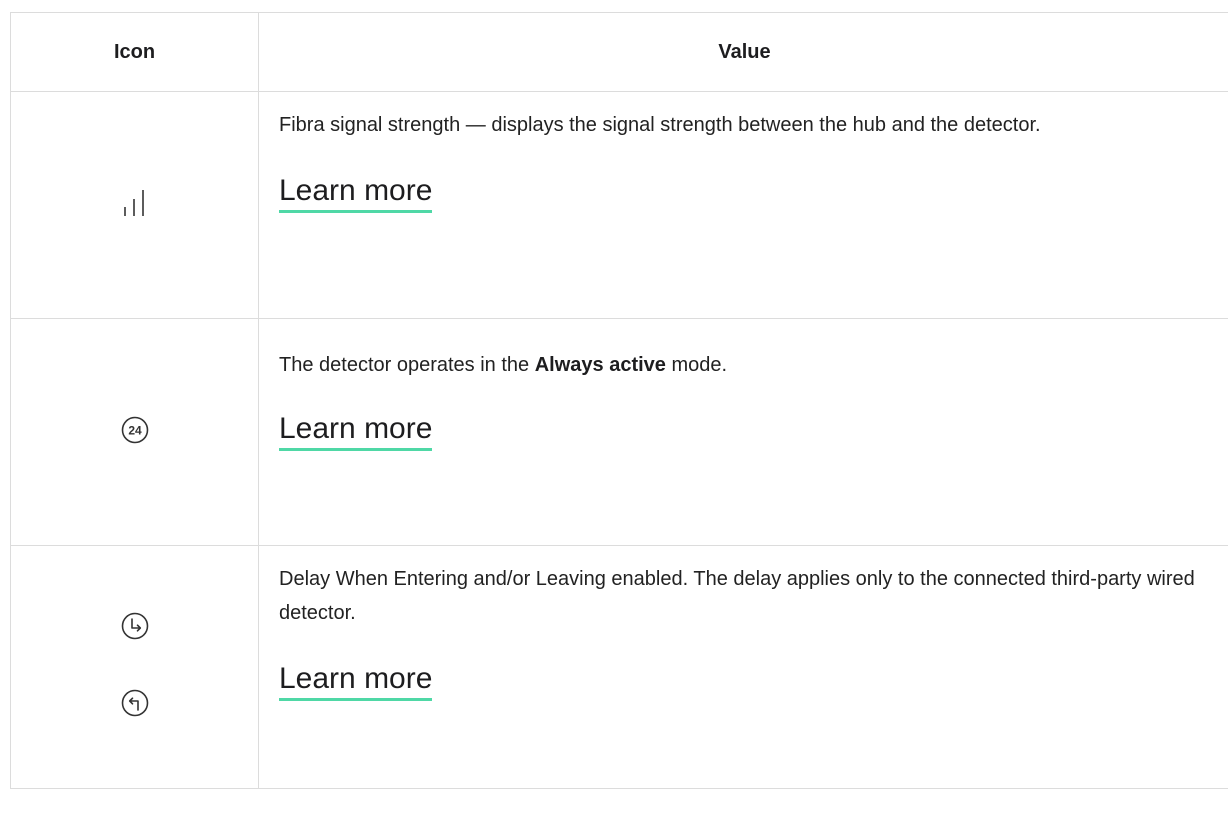 The height and width of the screenshot is (816, 1228). Describe the element at coordinates (743, 52) in the screenshot. I see `value-column-header: Value` at that location.